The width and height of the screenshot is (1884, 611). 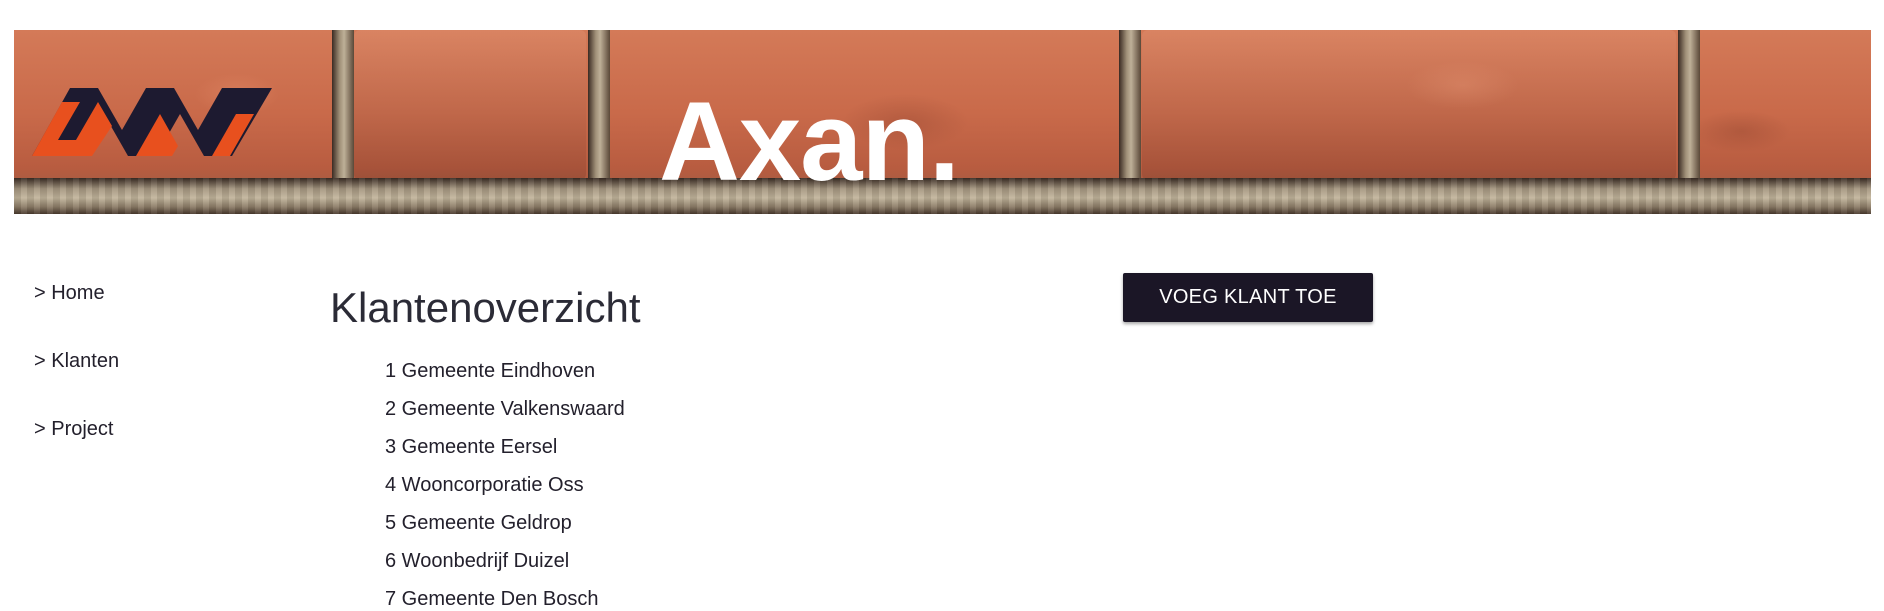 What do you see at coordinates (505, 447) in the screenshot?
I see `client-list-item: 3 Gemeente Eersel` at bounding box center [505, 447].